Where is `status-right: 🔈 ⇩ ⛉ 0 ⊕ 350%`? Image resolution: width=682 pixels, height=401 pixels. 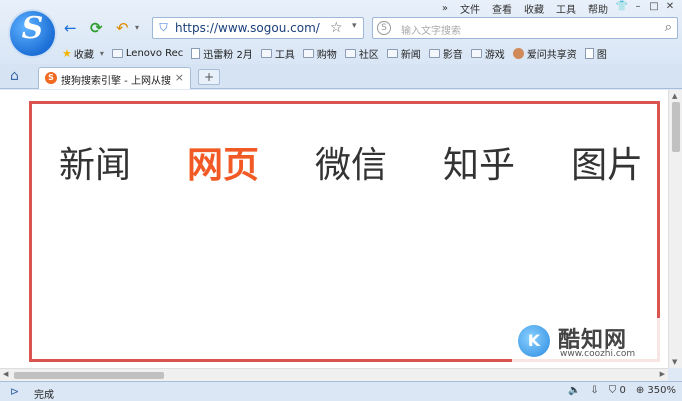
status-right: 🔈 ⇩ ⛉ 0 ⊕ 350% is located at coordinates (622, 390).